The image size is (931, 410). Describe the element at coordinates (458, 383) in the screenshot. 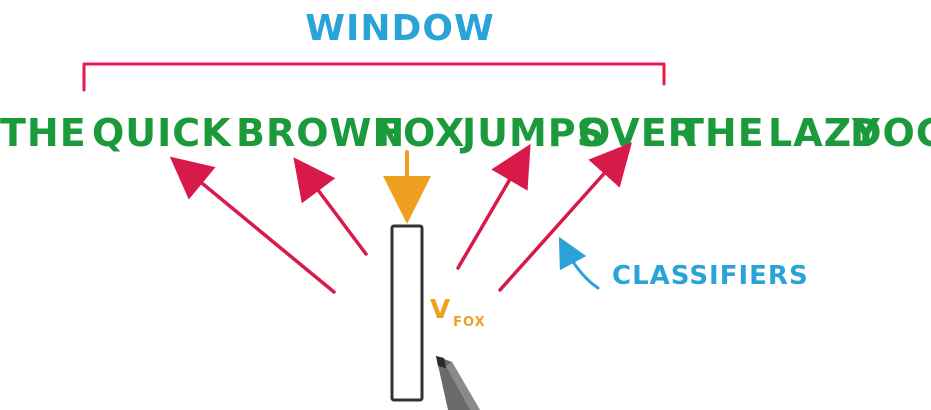

I see `pen-icon` at that location.